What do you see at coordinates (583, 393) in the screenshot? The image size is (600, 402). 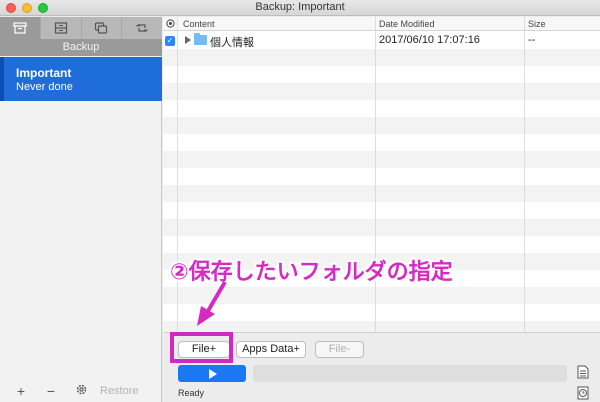 I see `schedule-clock-icon` at bounding box center [583, 393].